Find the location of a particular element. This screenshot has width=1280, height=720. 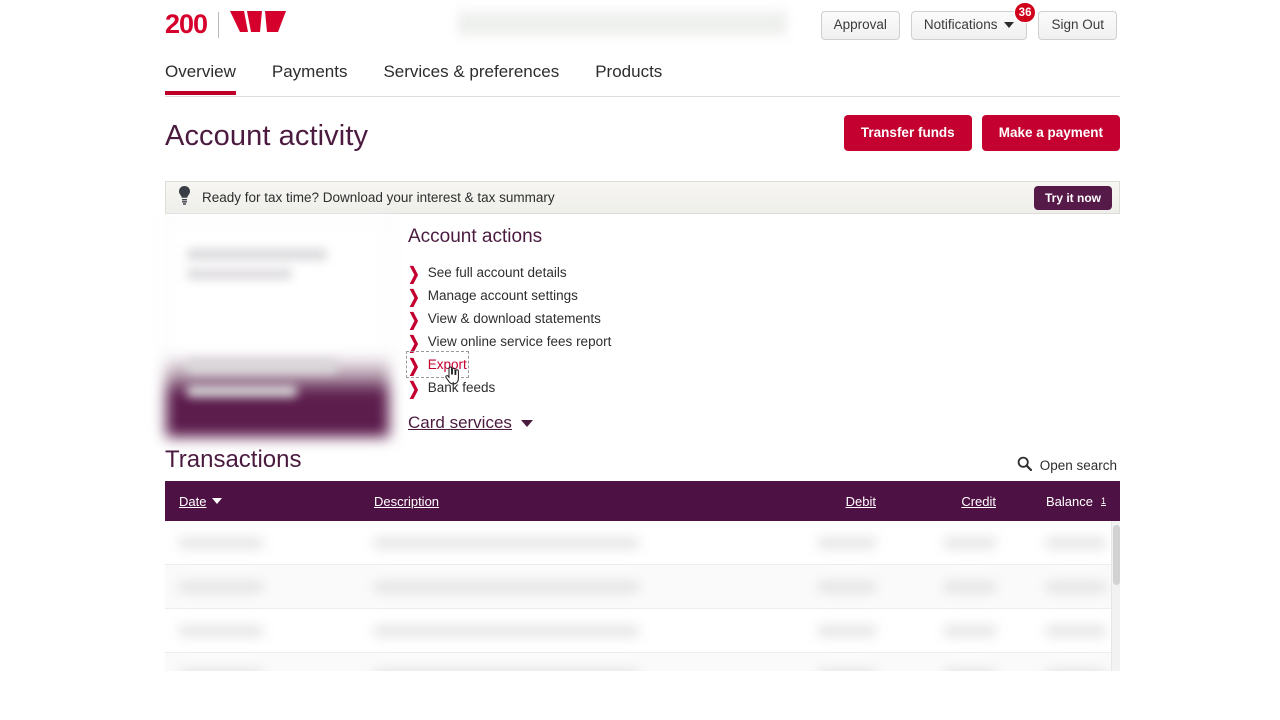

sign-out-button-label: Sign Out is located at coordinates (1077, 24).